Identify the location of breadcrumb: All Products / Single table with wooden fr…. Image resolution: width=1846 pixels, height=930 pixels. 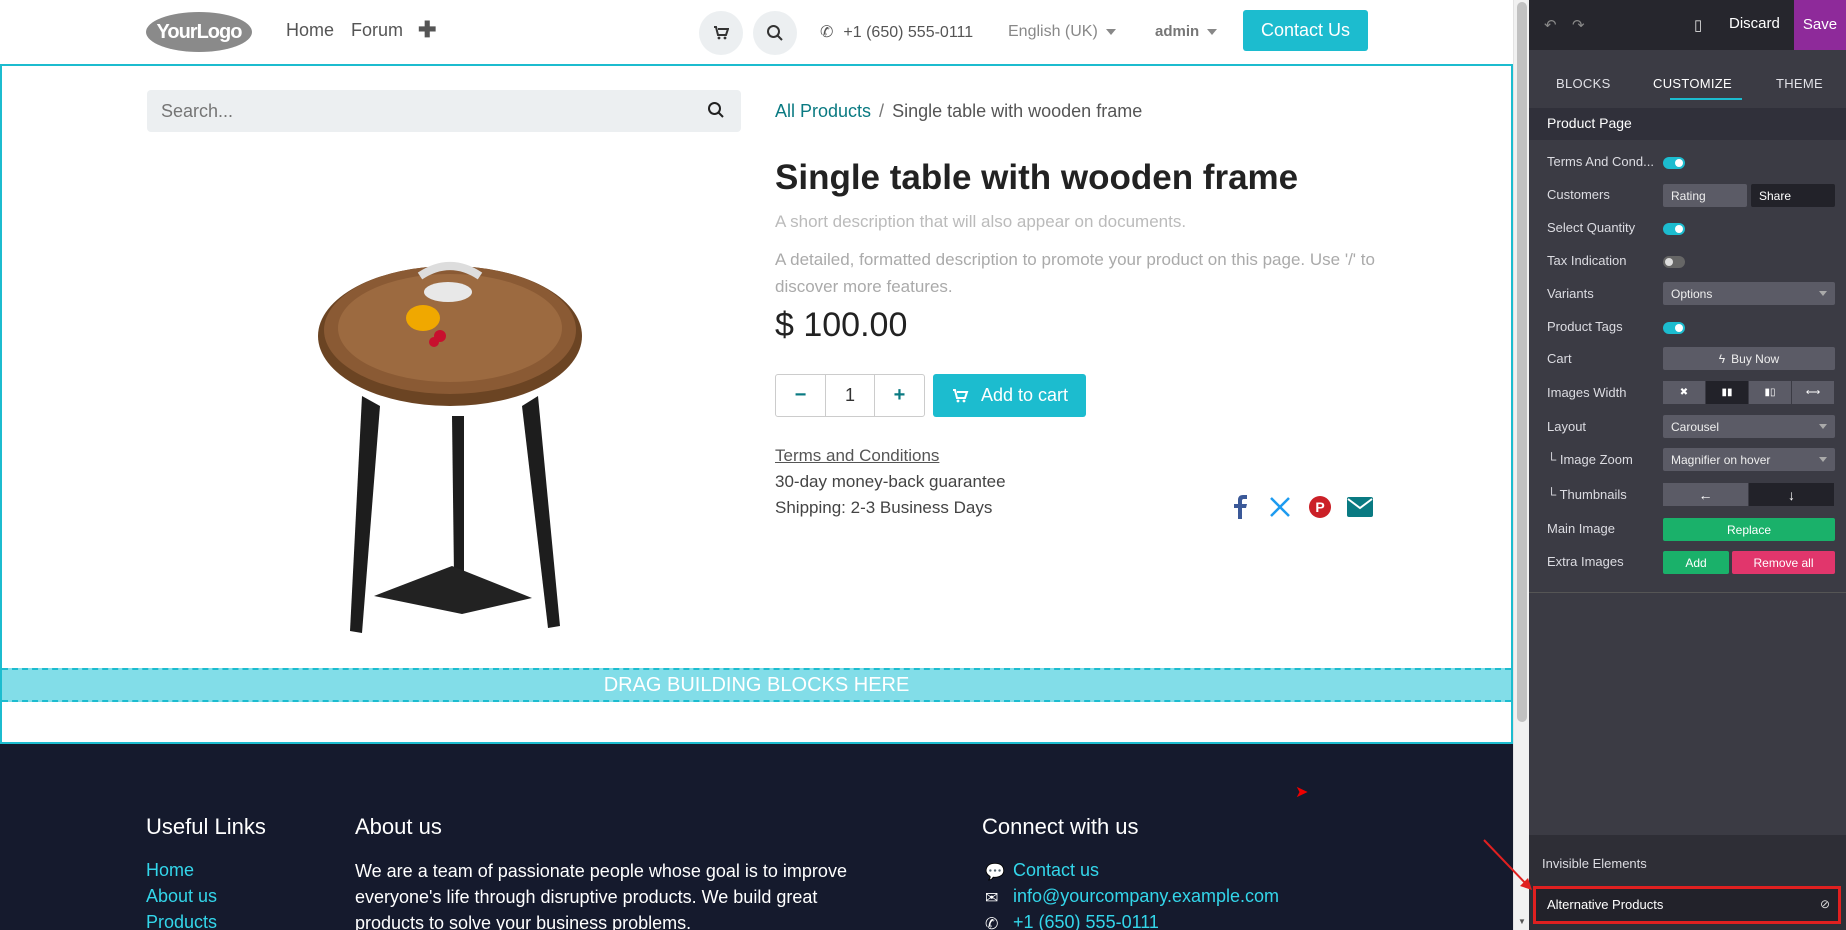
(958, 111).